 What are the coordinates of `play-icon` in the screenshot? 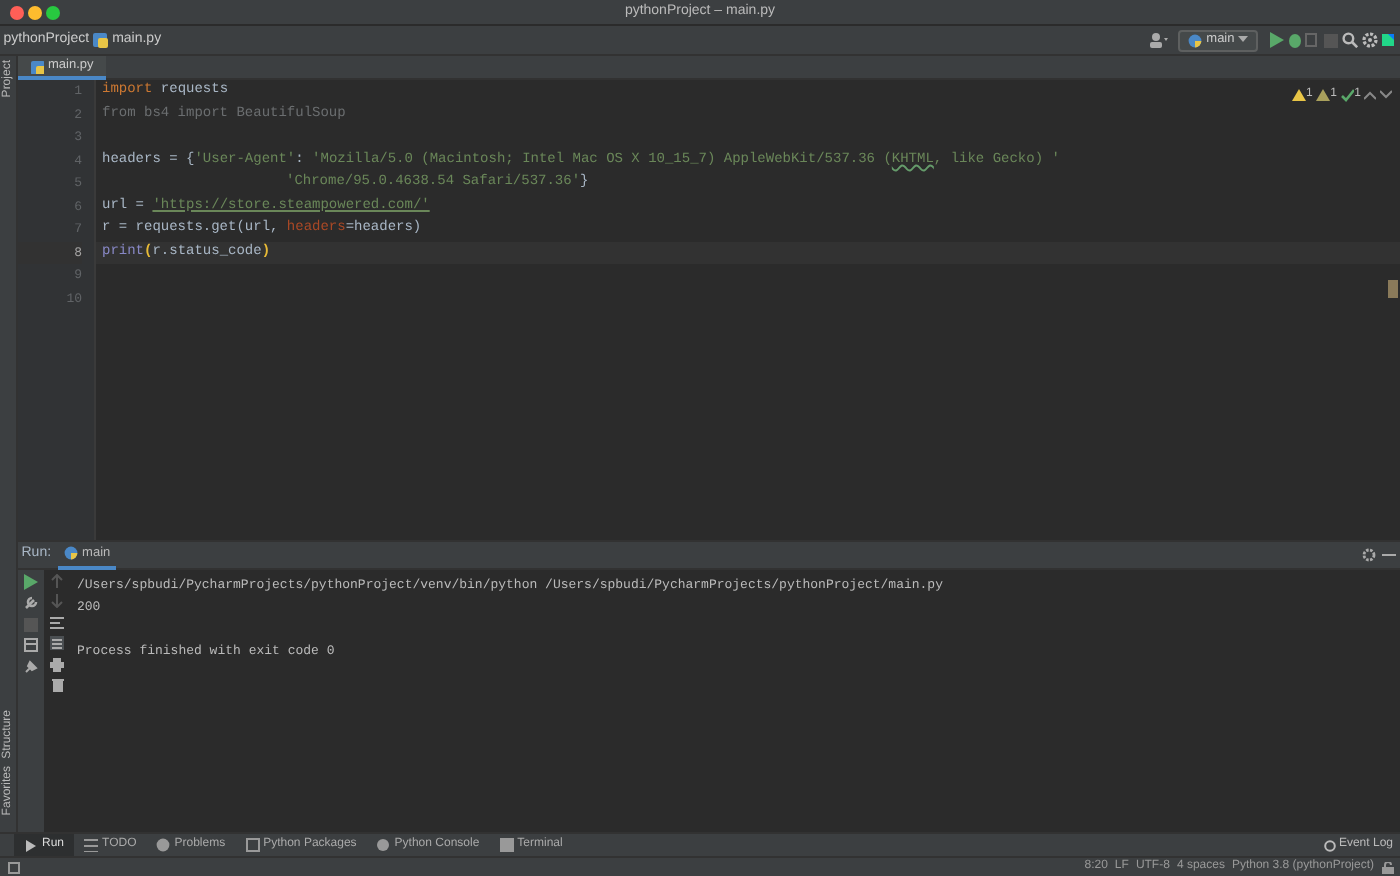 It's located at (31, 845).